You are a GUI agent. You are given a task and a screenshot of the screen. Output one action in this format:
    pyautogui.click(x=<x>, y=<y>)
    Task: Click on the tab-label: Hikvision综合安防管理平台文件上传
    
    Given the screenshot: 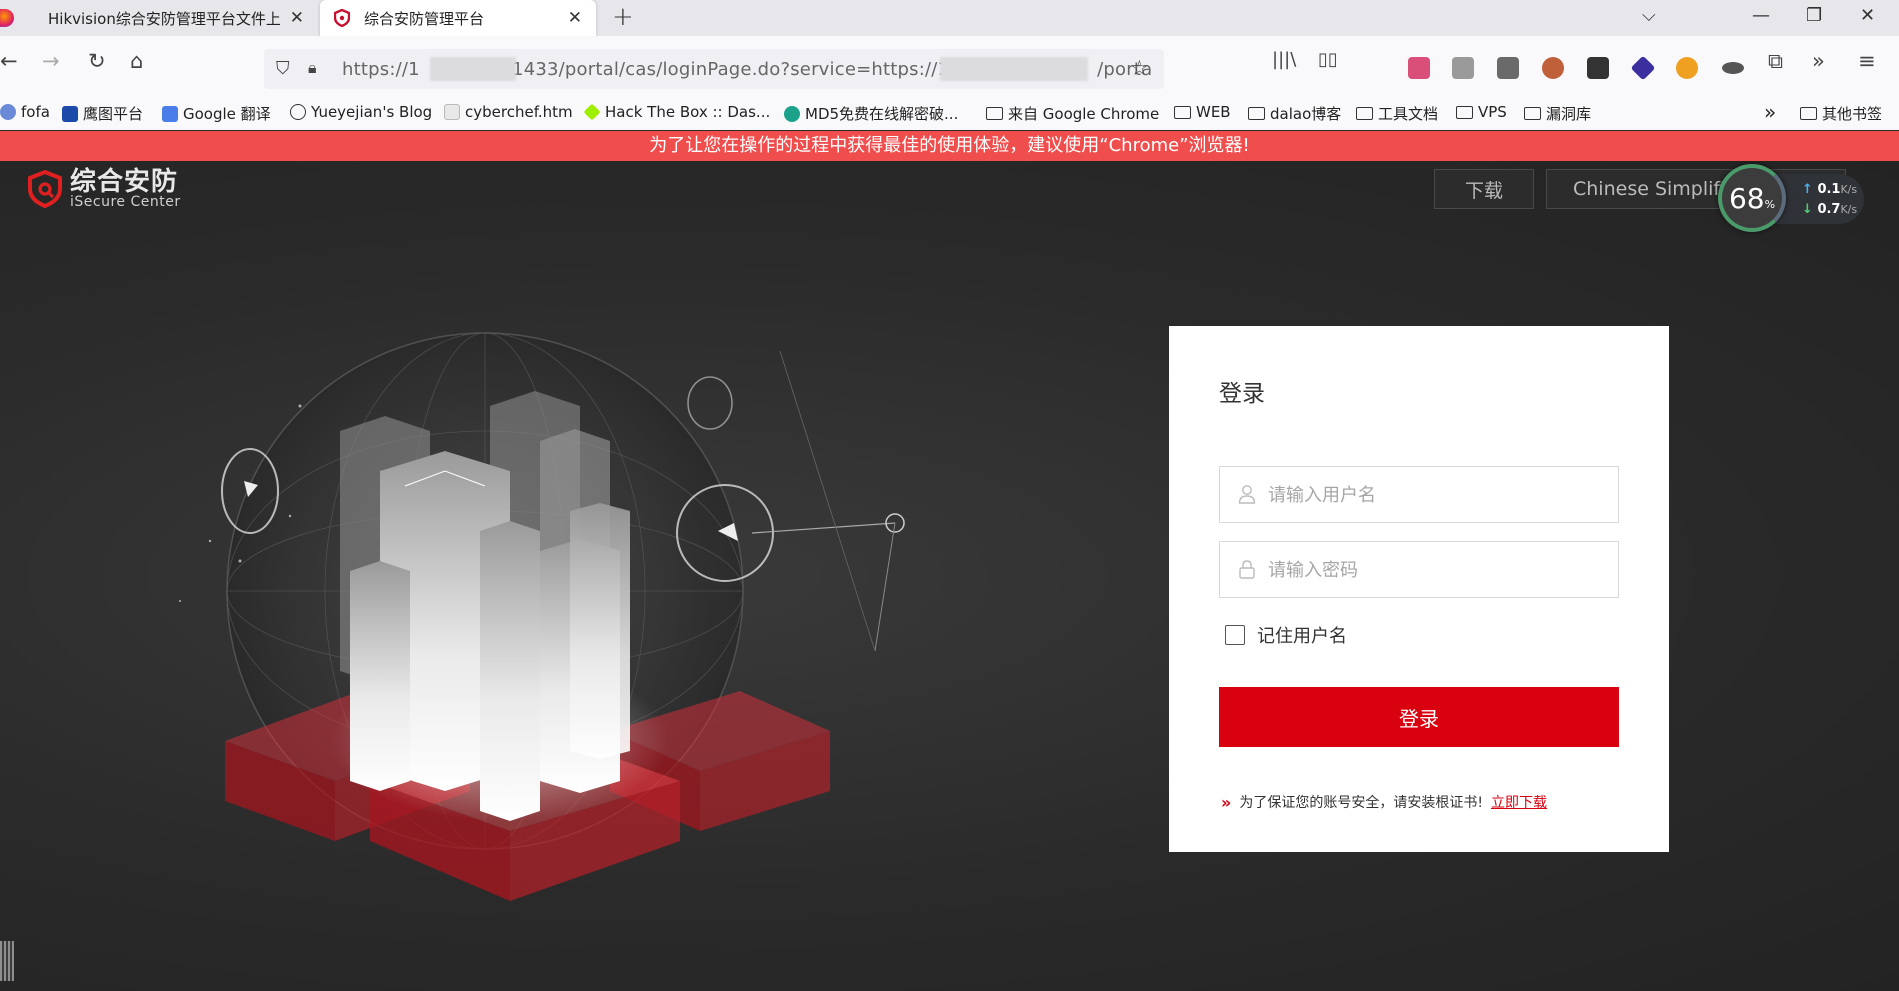 What is the action you would take?
    pyautogui.click(x=164, y=18)
    